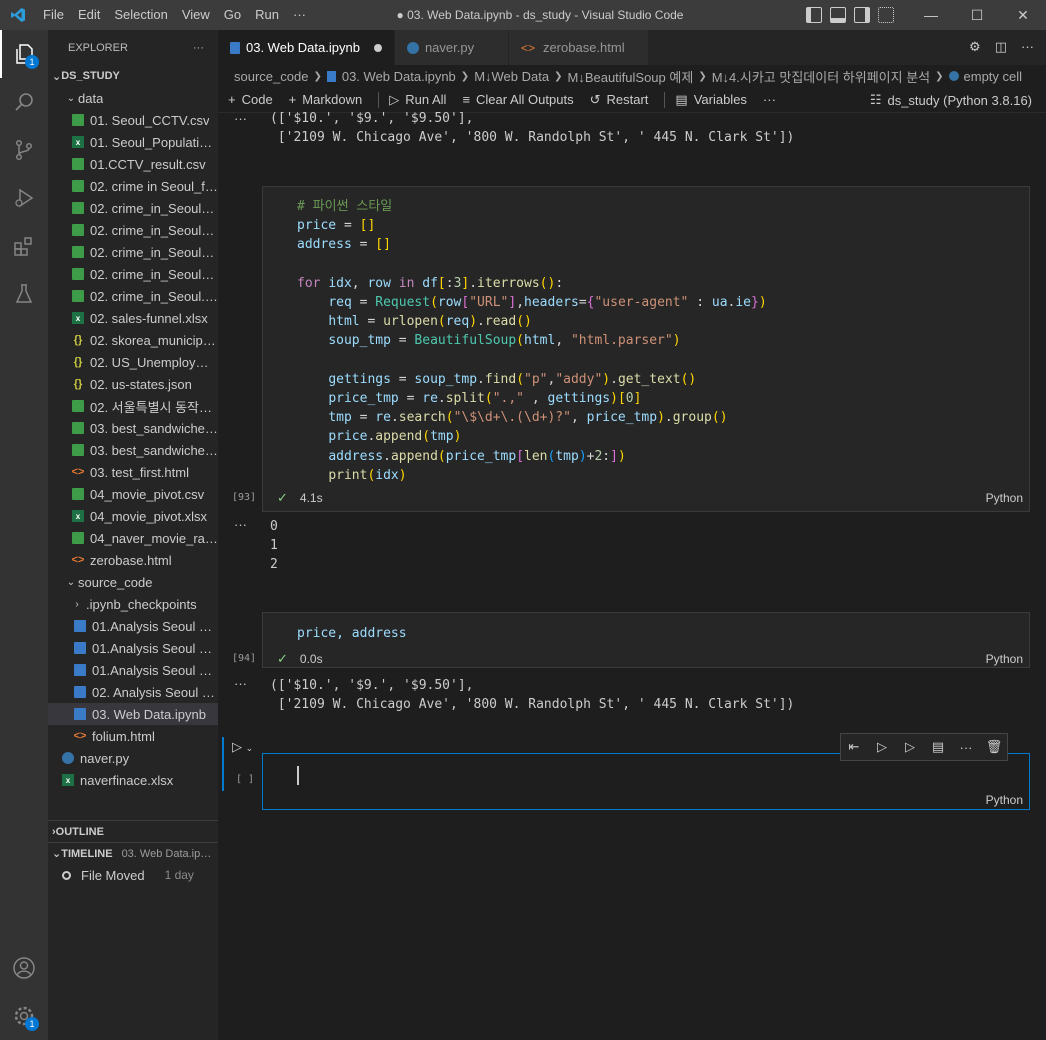 This screenshot has width=1046, height=1040. Describe the element at coordinates (630, 76) in the screenshot. I see `breadcrumb-item: M↓BeautifulSoup 예제` at that location.